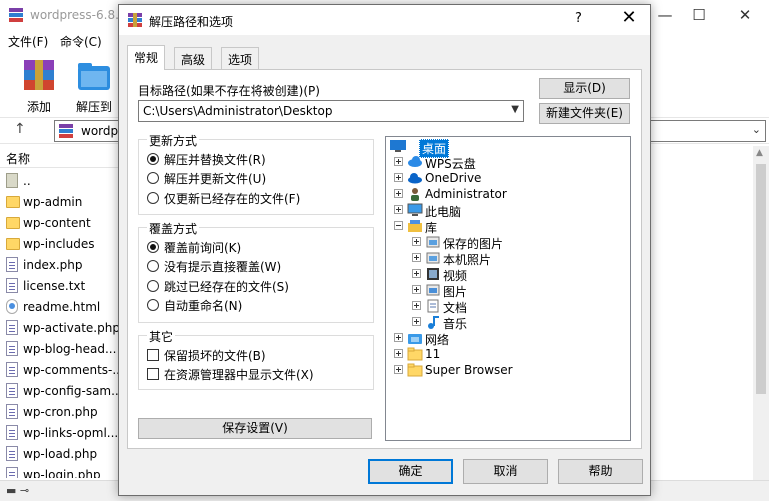 This screenshot has height=501, width=769. What do you see at coordinates (384, 20) in the screenshot?
I see `dialog-titlebar: 解压路径和选项 ? ✕` at bounding box center [384, 20].